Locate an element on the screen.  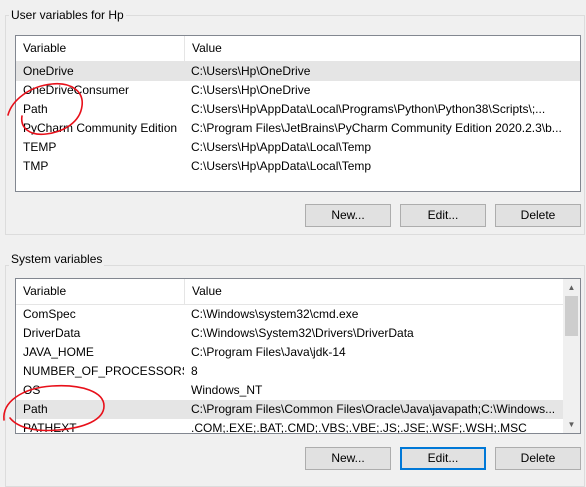
variable-name-cell: OneDriveConsumer is located at coordinates (76, 90).